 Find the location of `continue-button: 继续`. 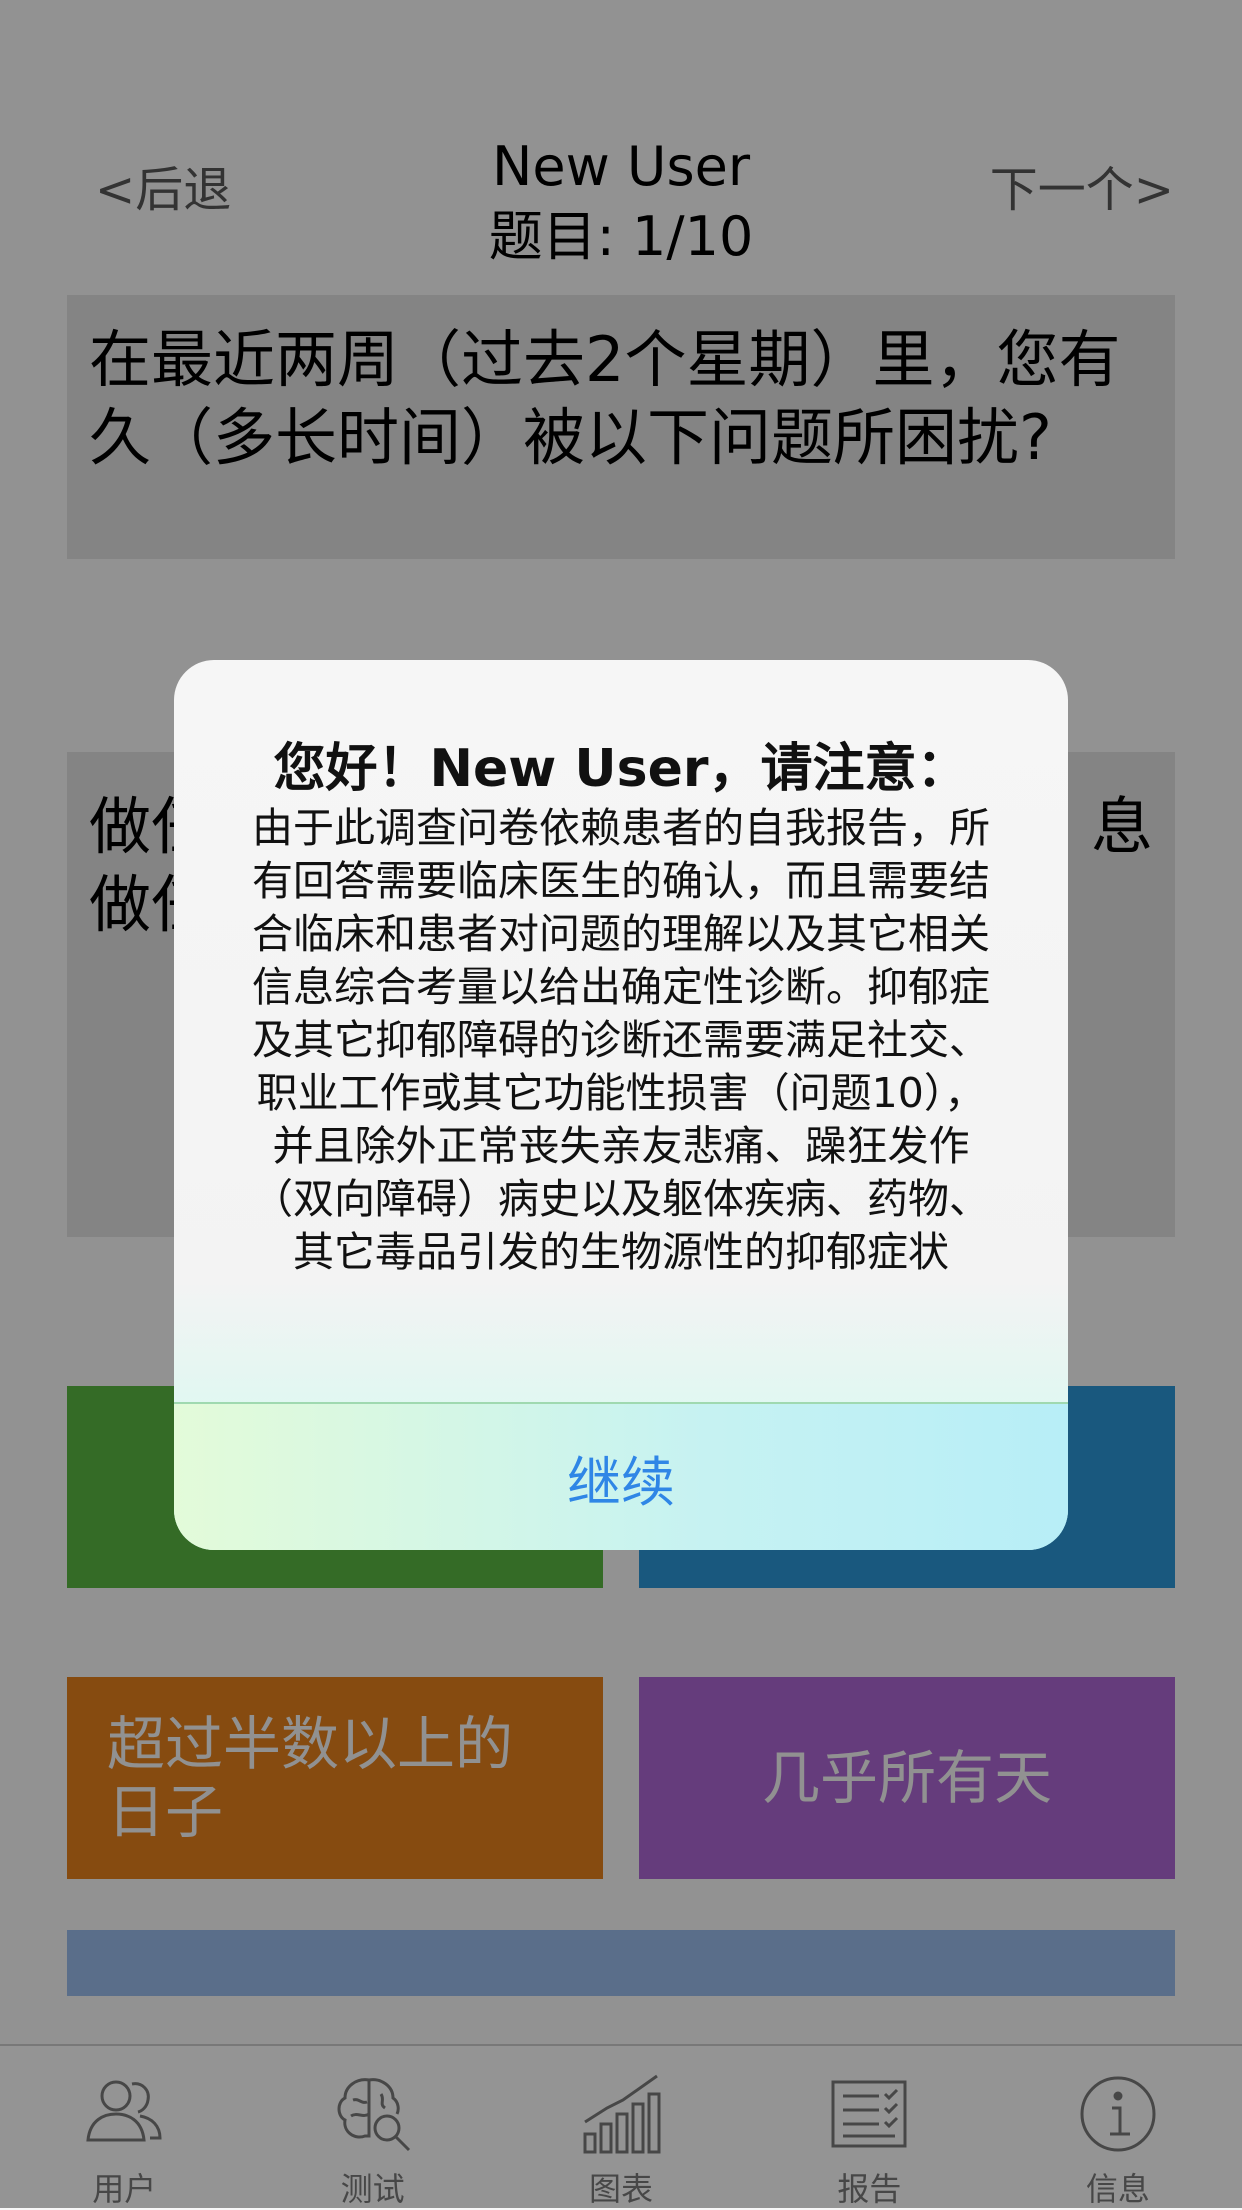

continue-button: 继续 is located at coordinates (621, 1477).